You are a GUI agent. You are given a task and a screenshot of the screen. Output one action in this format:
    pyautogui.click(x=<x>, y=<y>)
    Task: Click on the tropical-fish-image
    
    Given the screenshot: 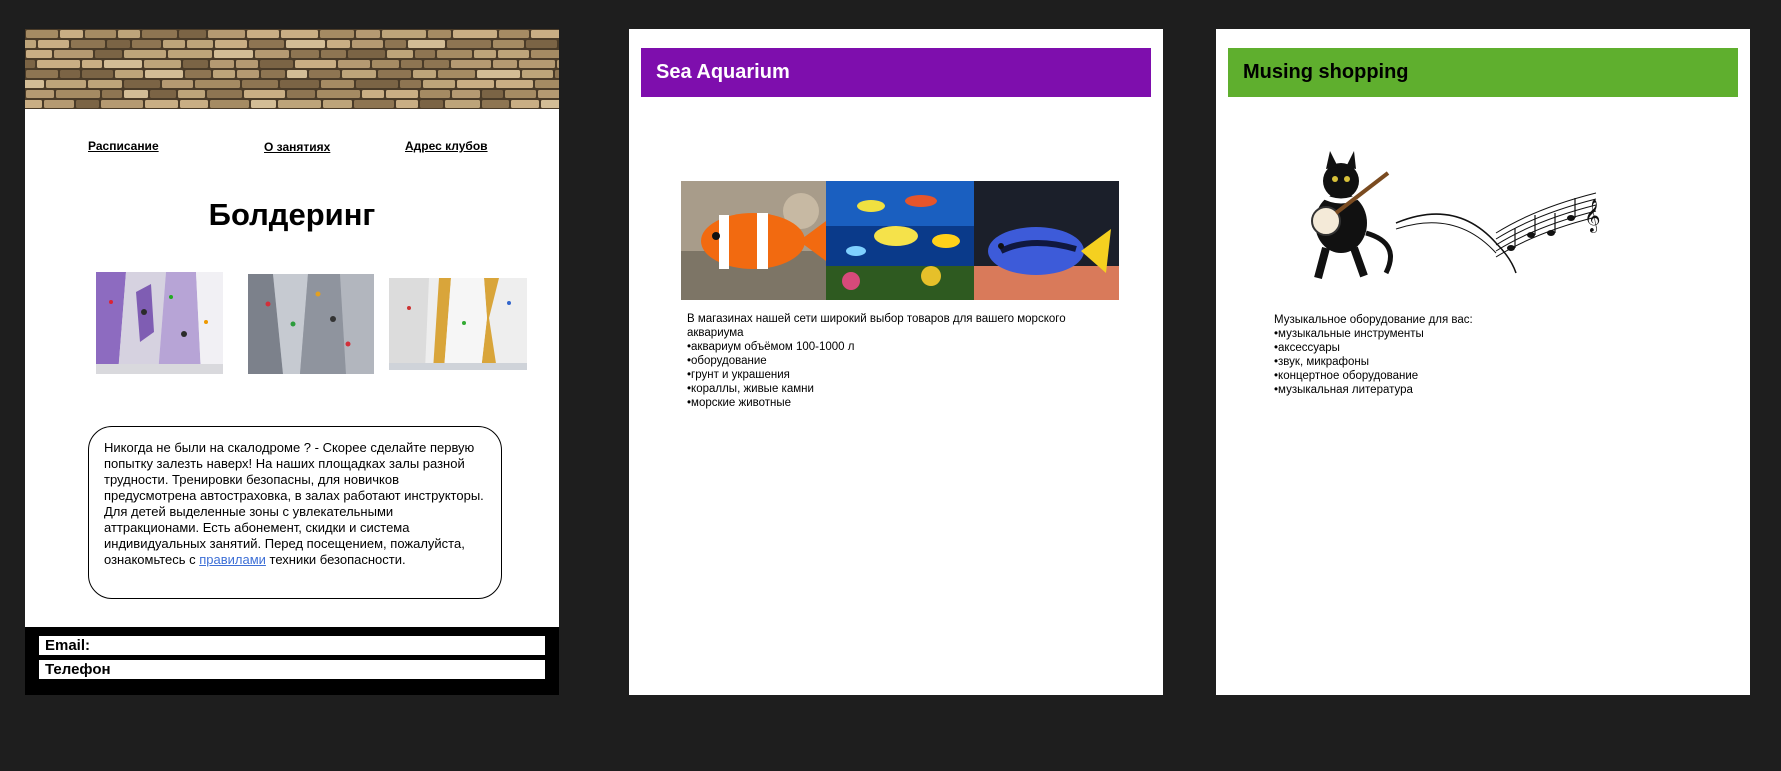 What is the action you would take?
    pyautogui.click(x=900, y=240)
    